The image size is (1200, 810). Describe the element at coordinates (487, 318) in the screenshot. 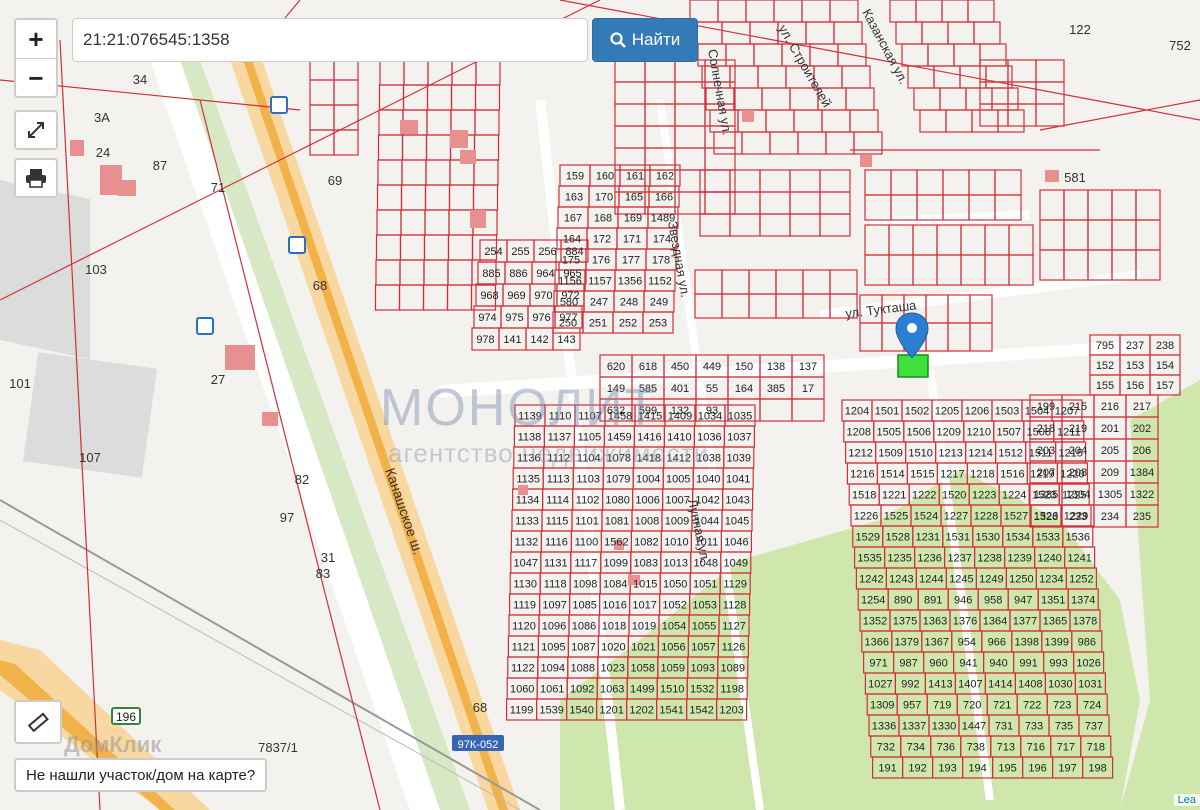

I see `parcel-number: 974` at that location.